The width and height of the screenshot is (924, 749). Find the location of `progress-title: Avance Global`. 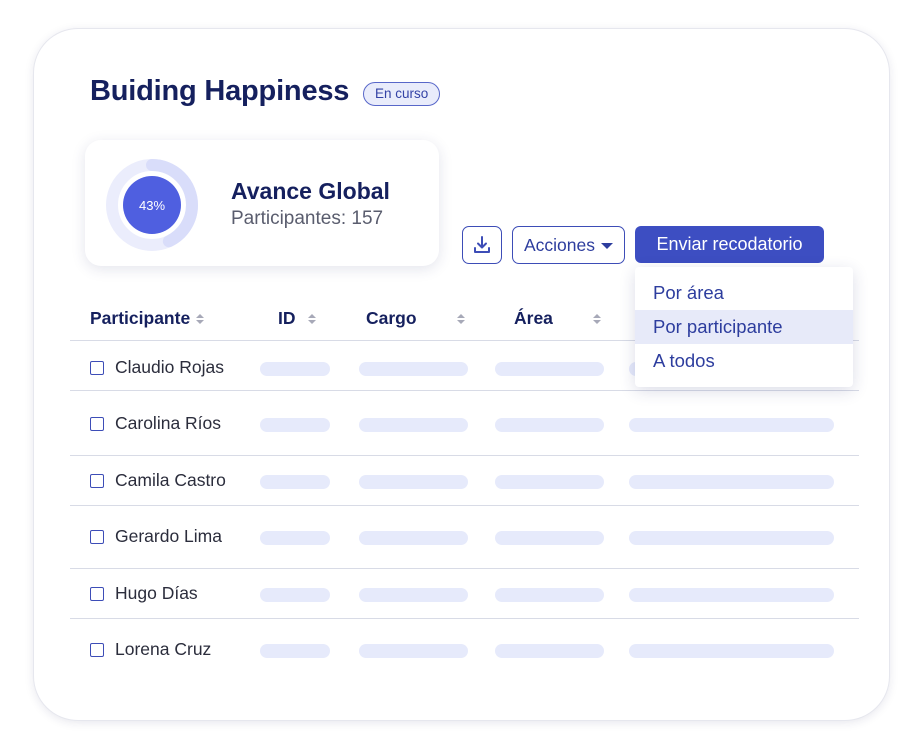

progress-title: Avance Global is located at coordinates (310, 191).